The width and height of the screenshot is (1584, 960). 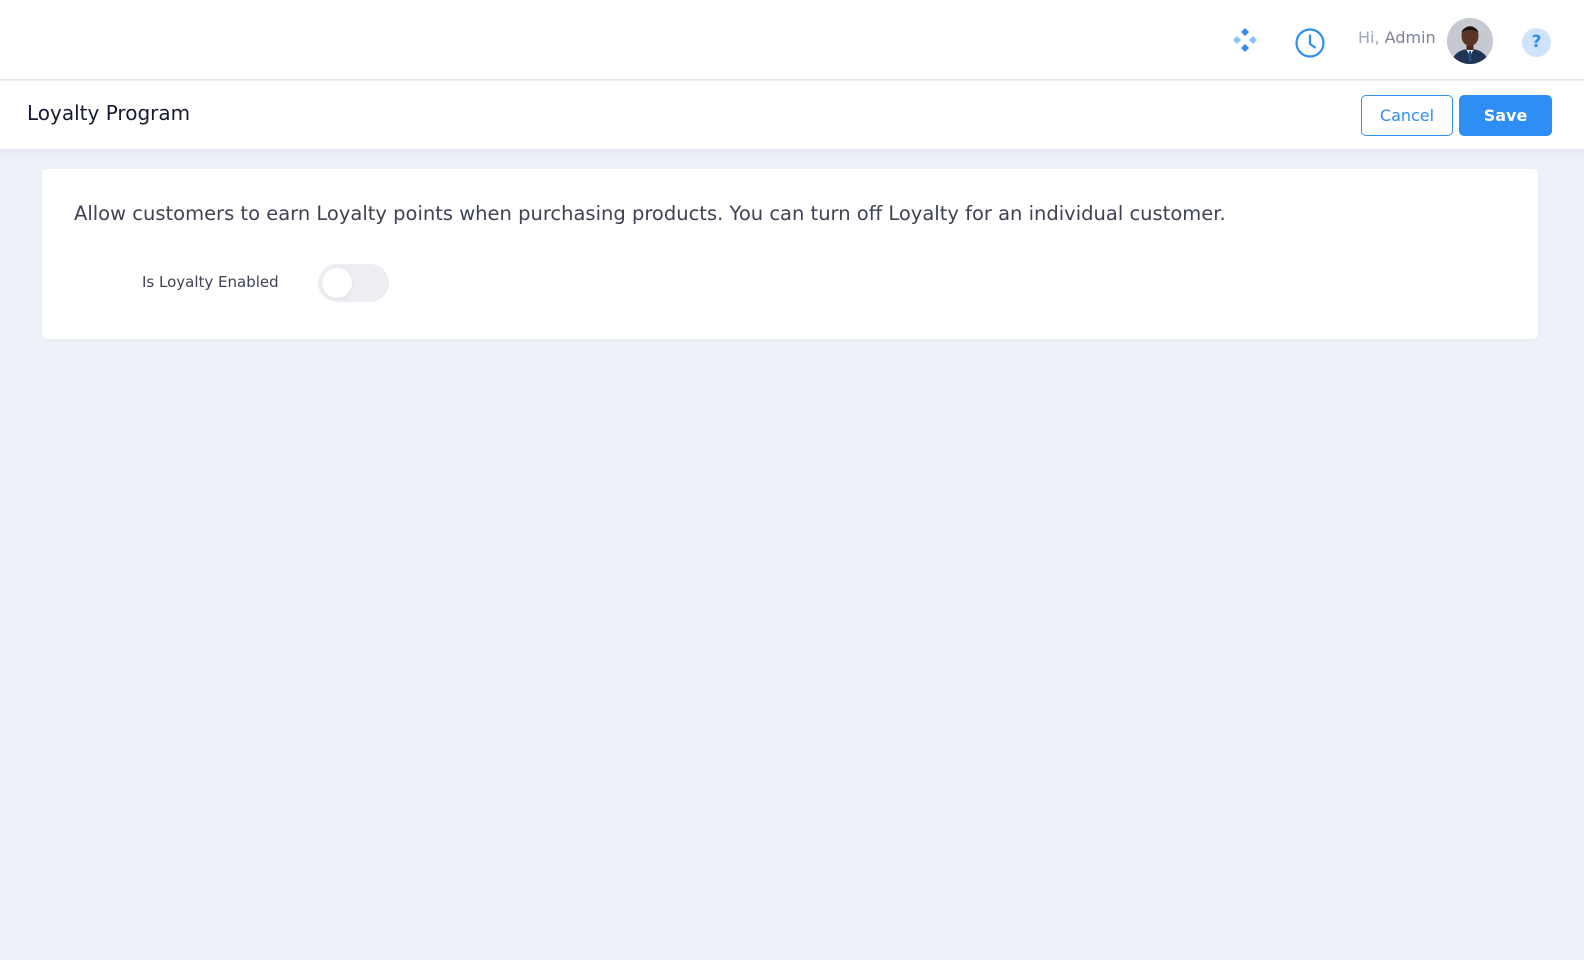 I want to click on user-greeting: Hi, Admin, so click(x=1397, y=37).